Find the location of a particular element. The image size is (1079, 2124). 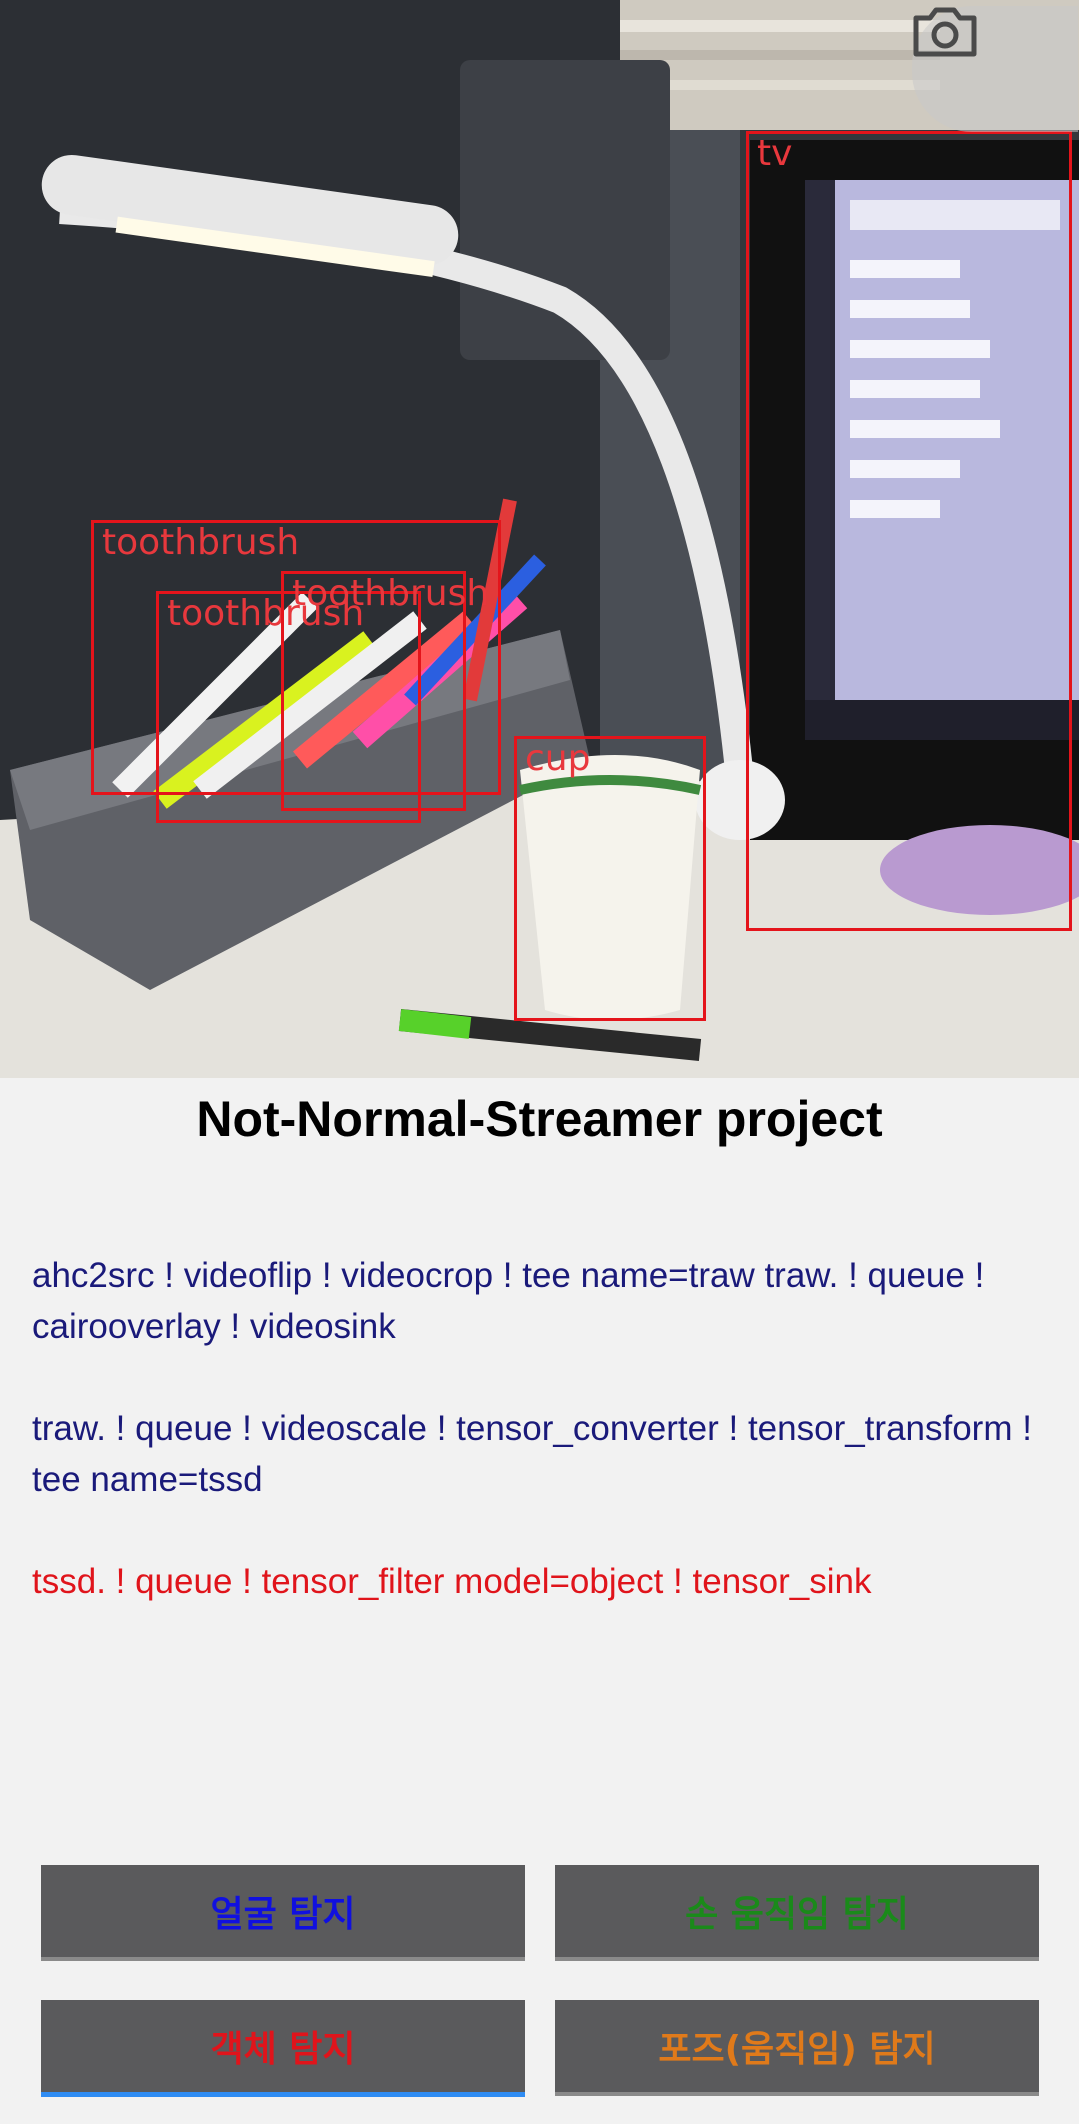

pose-detection-button: 포즈(움직임) 탐지 is located at coordinates (797, 2046).